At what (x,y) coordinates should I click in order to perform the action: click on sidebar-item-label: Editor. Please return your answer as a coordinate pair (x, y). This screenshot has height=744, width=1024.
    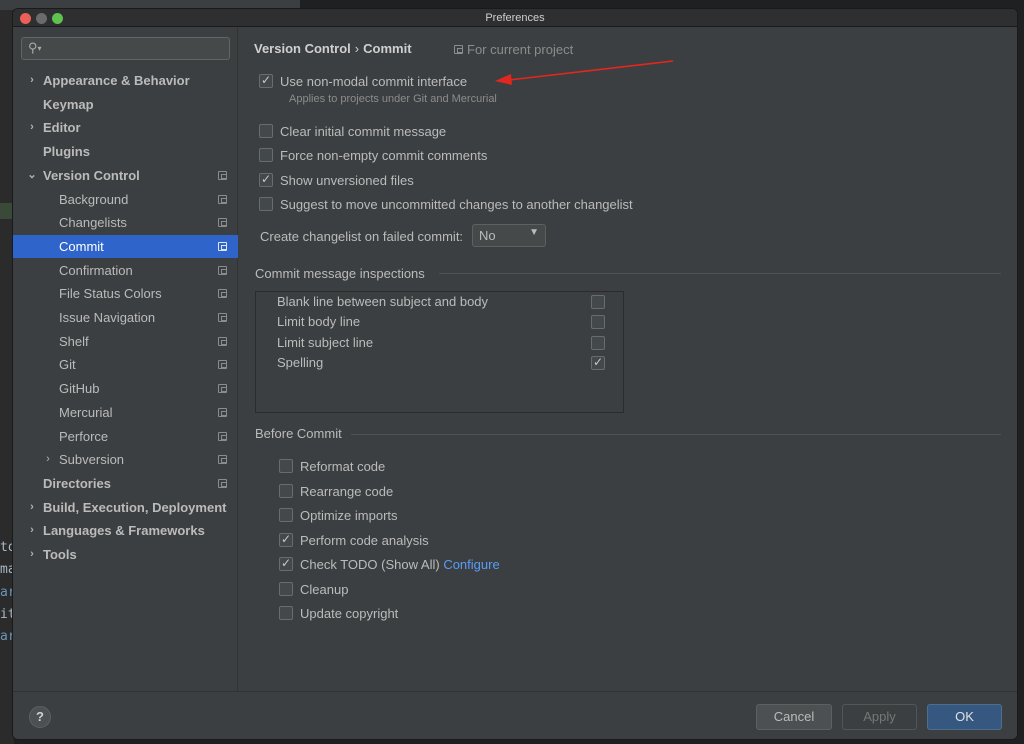
    Looking at the image, I should click on (62, 128).